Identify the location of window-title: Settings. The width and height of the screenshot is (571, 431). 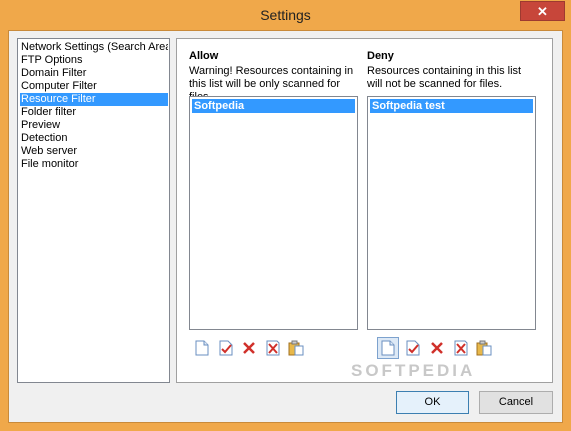
(285, 15).